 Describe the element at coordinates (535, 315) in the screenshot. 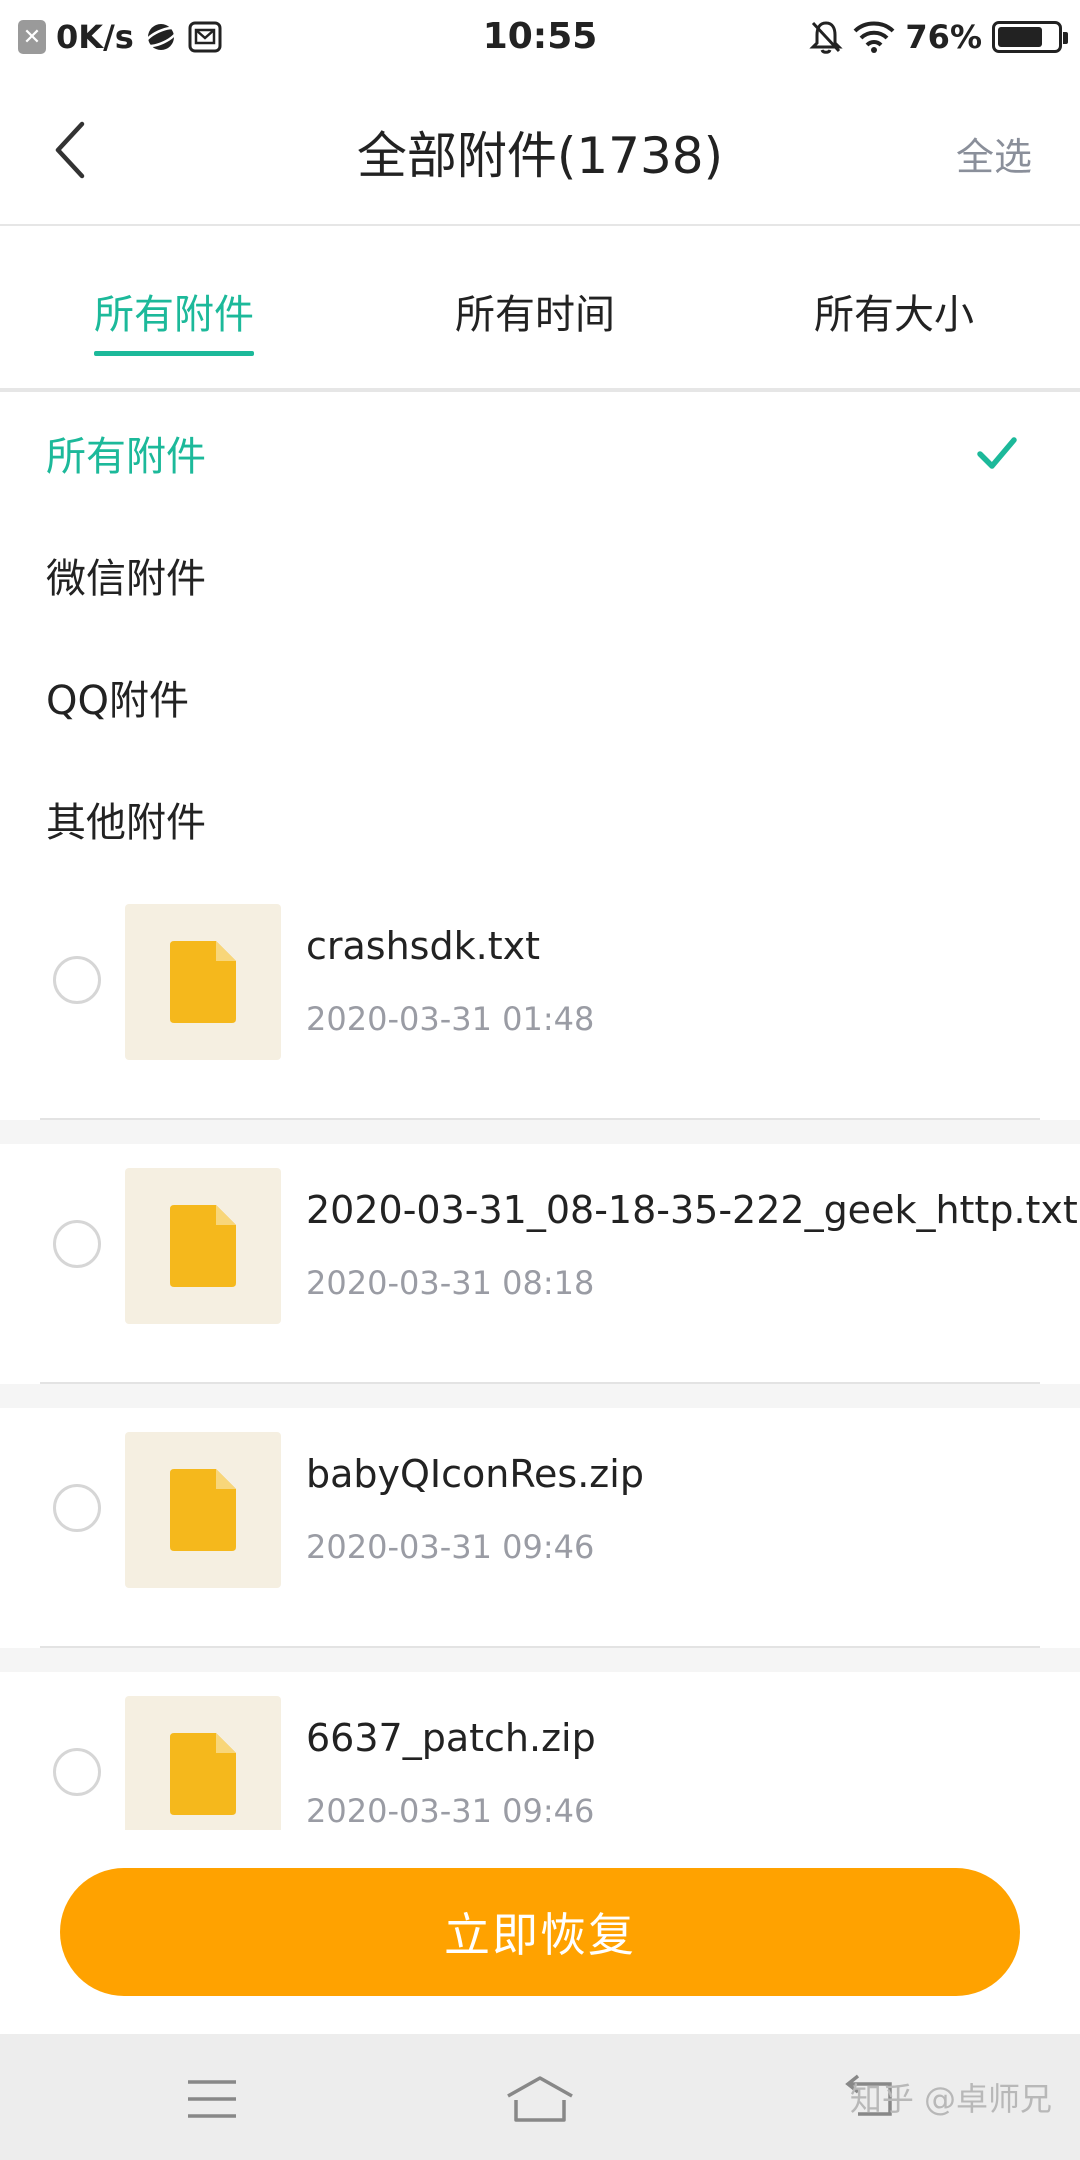

I see `tab-label: 所有时间` at that location.